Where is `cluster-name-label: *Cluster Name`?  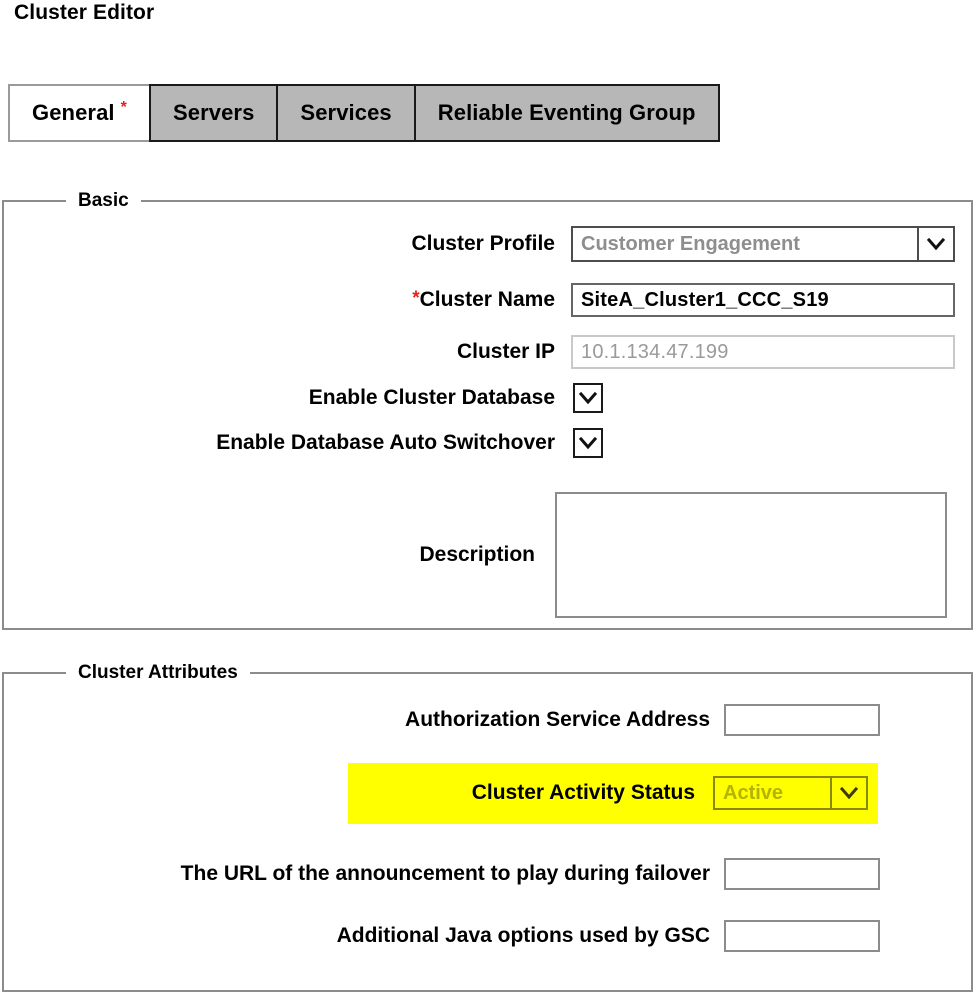 cluster-name-label: *Cluster Name is located at coordinates (467, 300).